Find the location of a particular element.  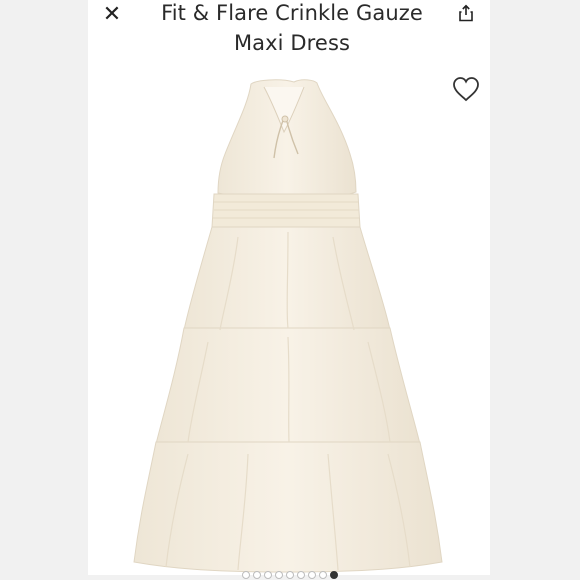

close-icon: ✕ is located at coordinates (112, 14).